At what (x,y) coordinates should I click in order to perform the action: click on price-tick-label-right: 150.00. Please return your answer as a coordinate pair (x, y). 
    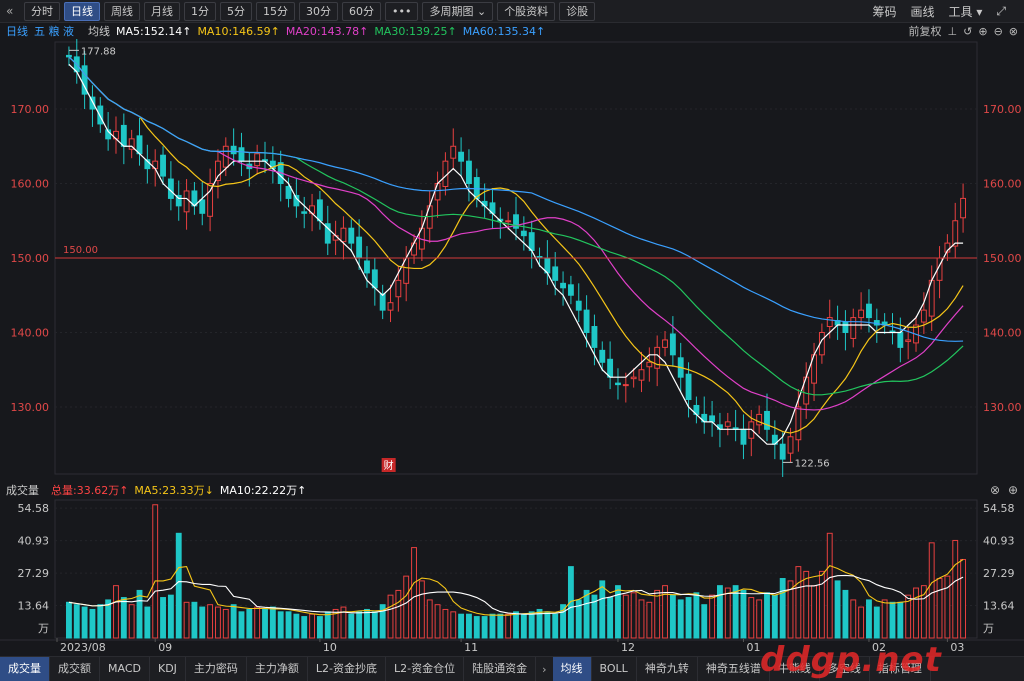
    Looking at the image, I should click on (1002, 258).